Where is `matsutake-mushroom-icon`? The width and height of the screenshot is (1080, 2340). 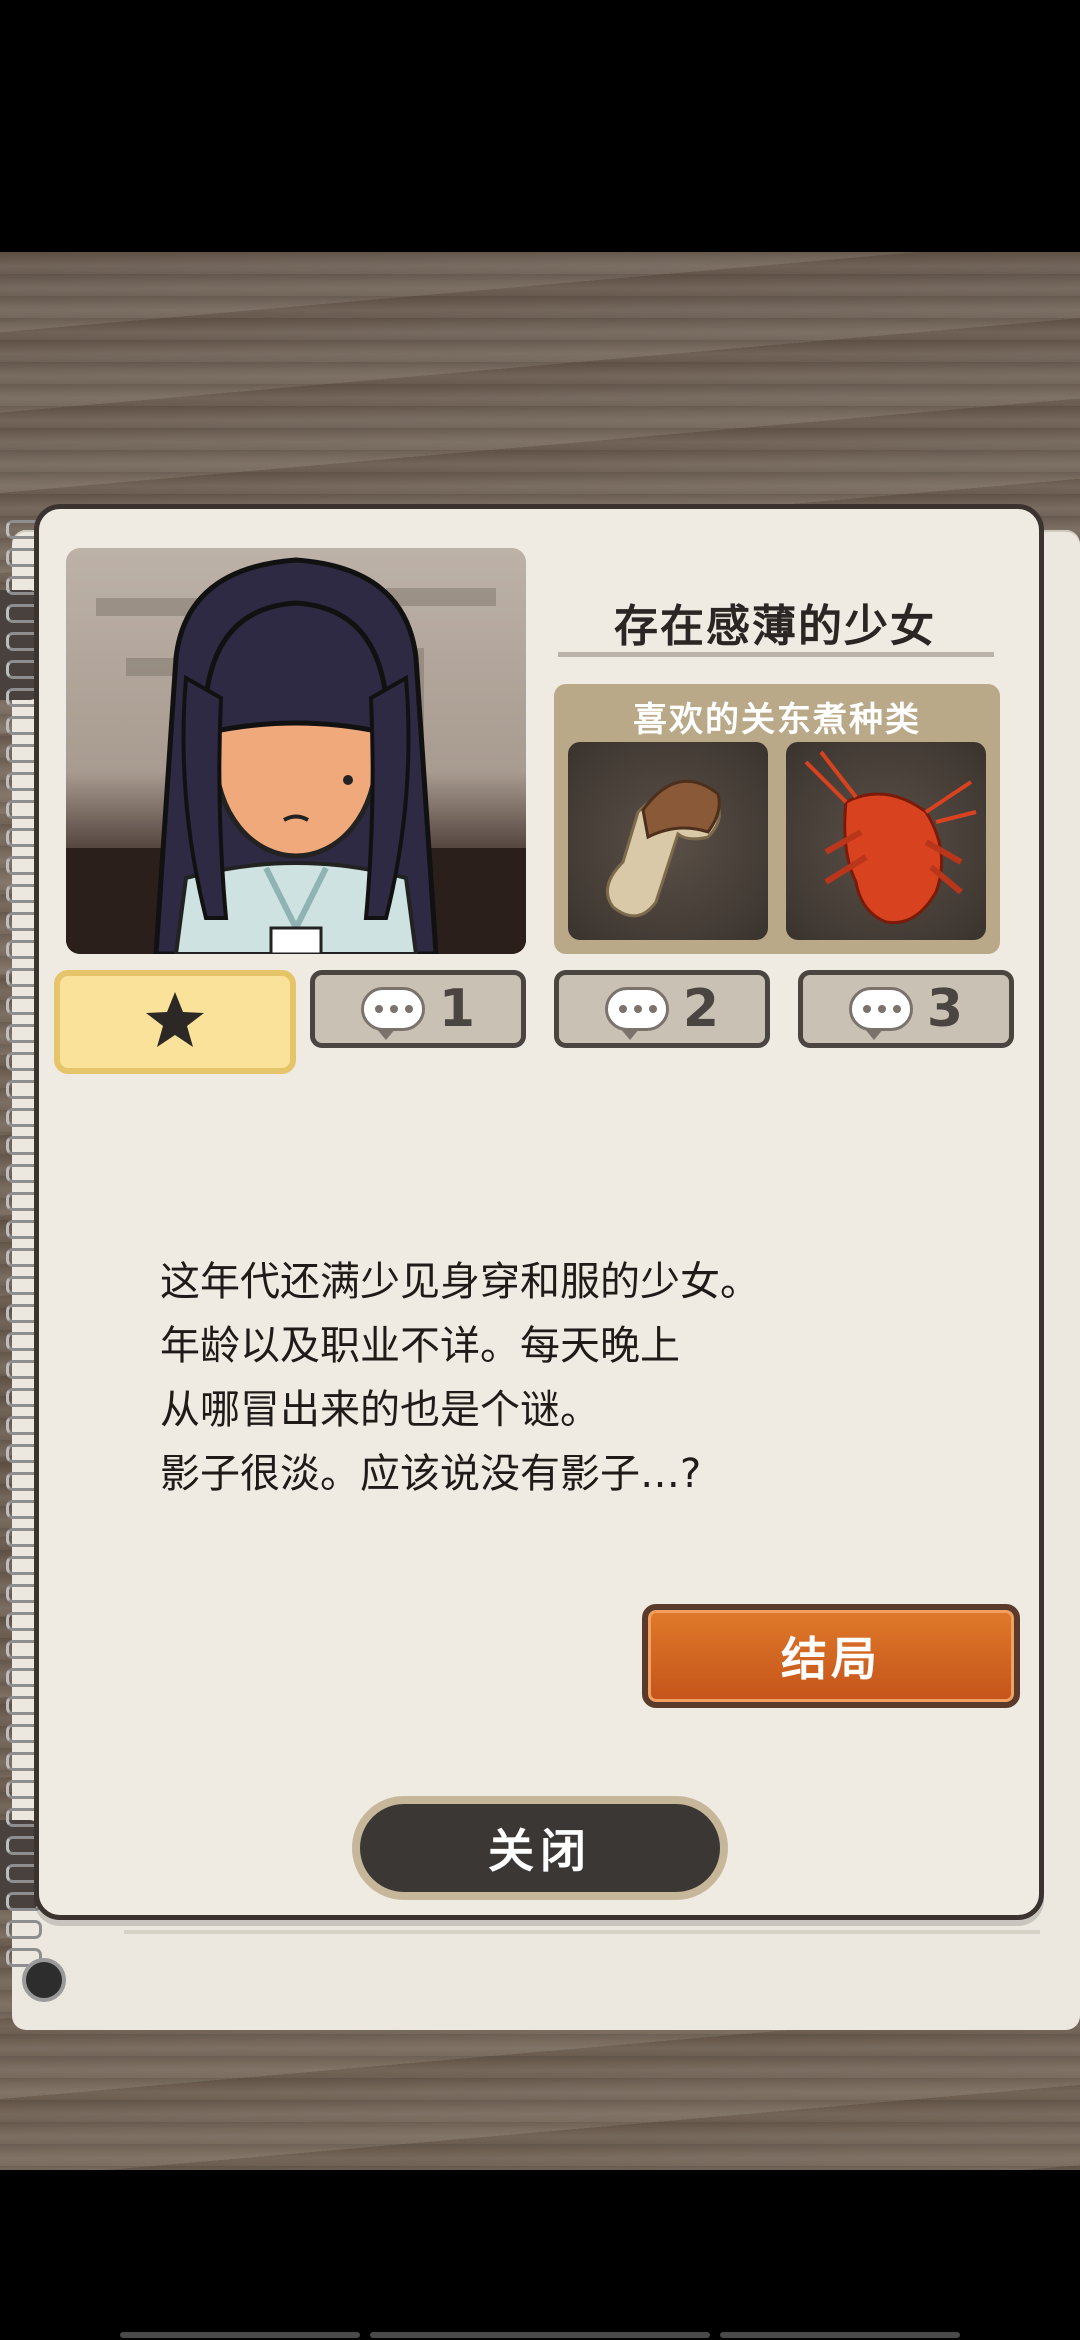 matsutake-mushroom-icon is located at coordinates (668, 841).